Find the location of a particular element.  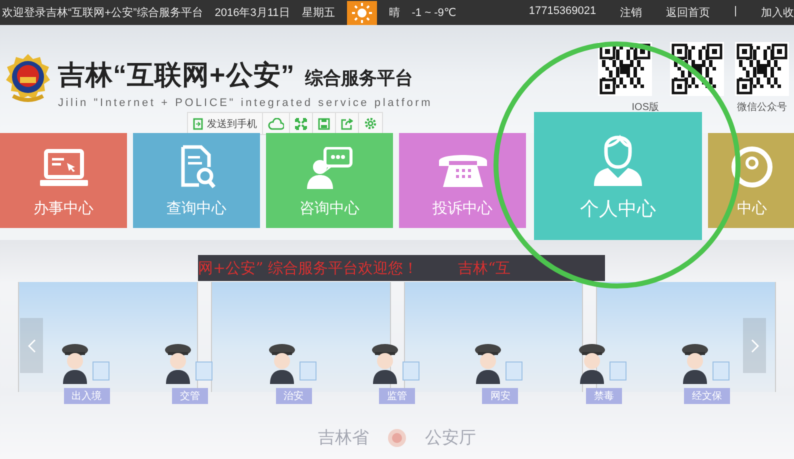

footer-text: 公安厅 is located at coordinates (450, 438).